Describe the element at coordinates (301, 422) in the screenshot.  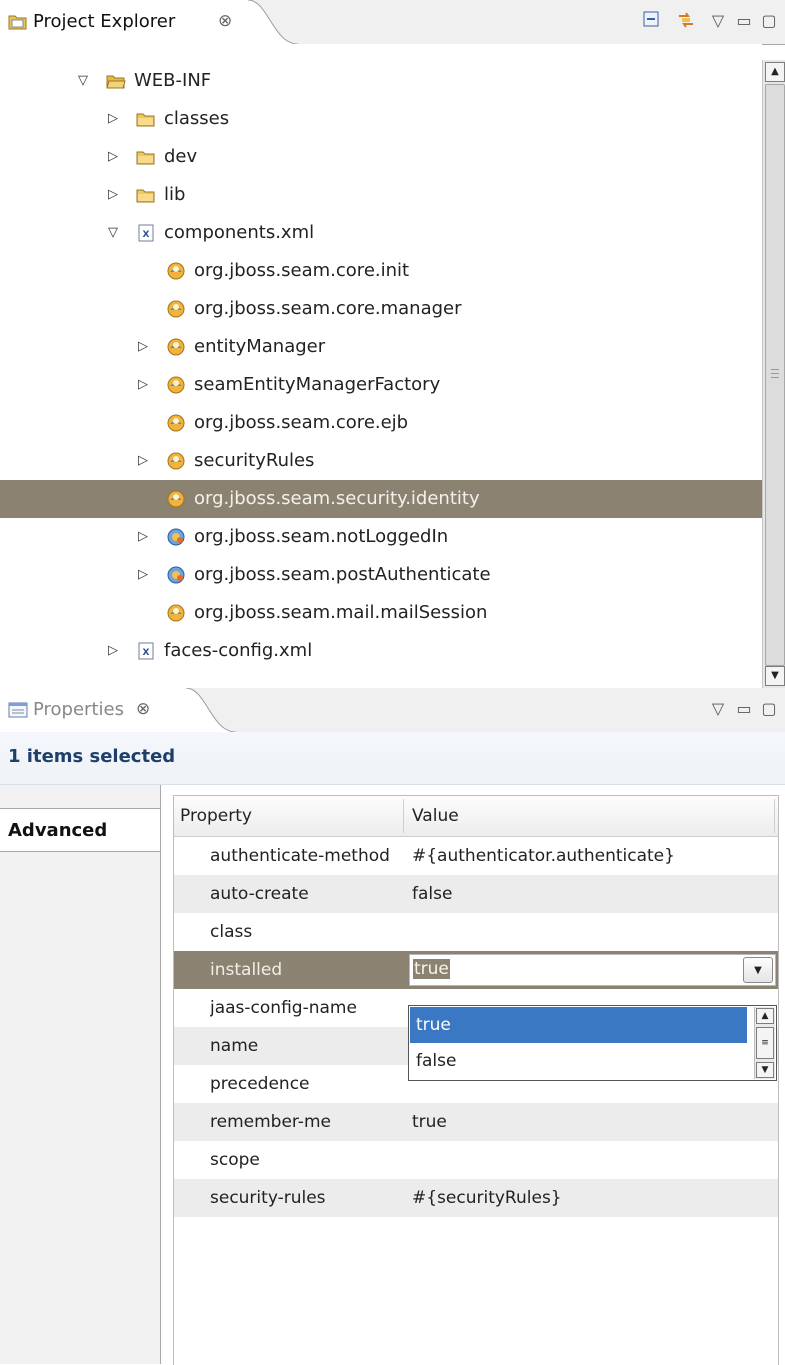
I see `tree-item-label: org.jboss.seam.core.ejb` at that location.